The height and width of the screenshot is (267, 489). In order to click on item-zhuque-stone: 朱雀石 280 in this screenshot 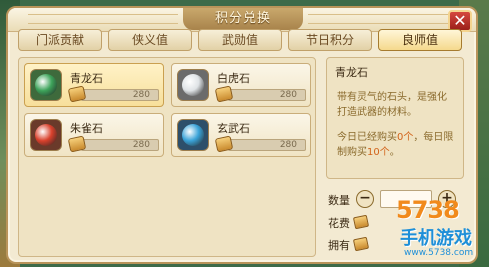, I will do `click(94, 135)`.